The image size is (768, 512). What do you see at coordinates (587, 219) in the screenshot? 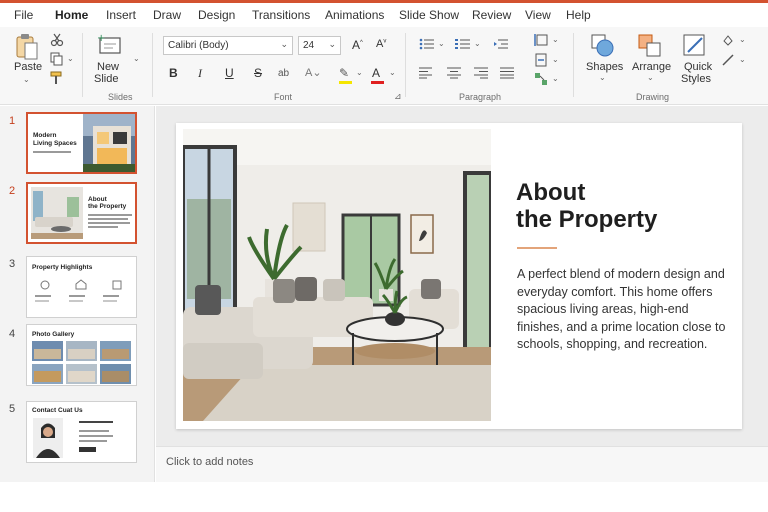
I see `slide-title-line-2: the Property` at bounding box center [587, 219].